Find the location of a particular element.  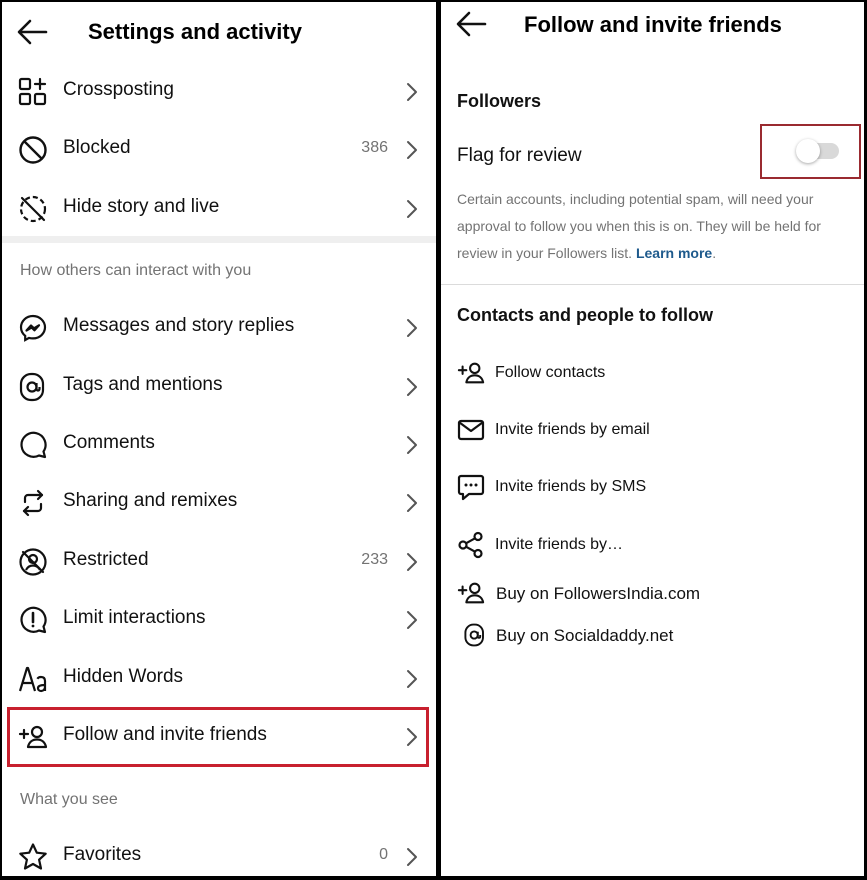

menu-item-label: Crossposting is located at coordinates (118, 89).